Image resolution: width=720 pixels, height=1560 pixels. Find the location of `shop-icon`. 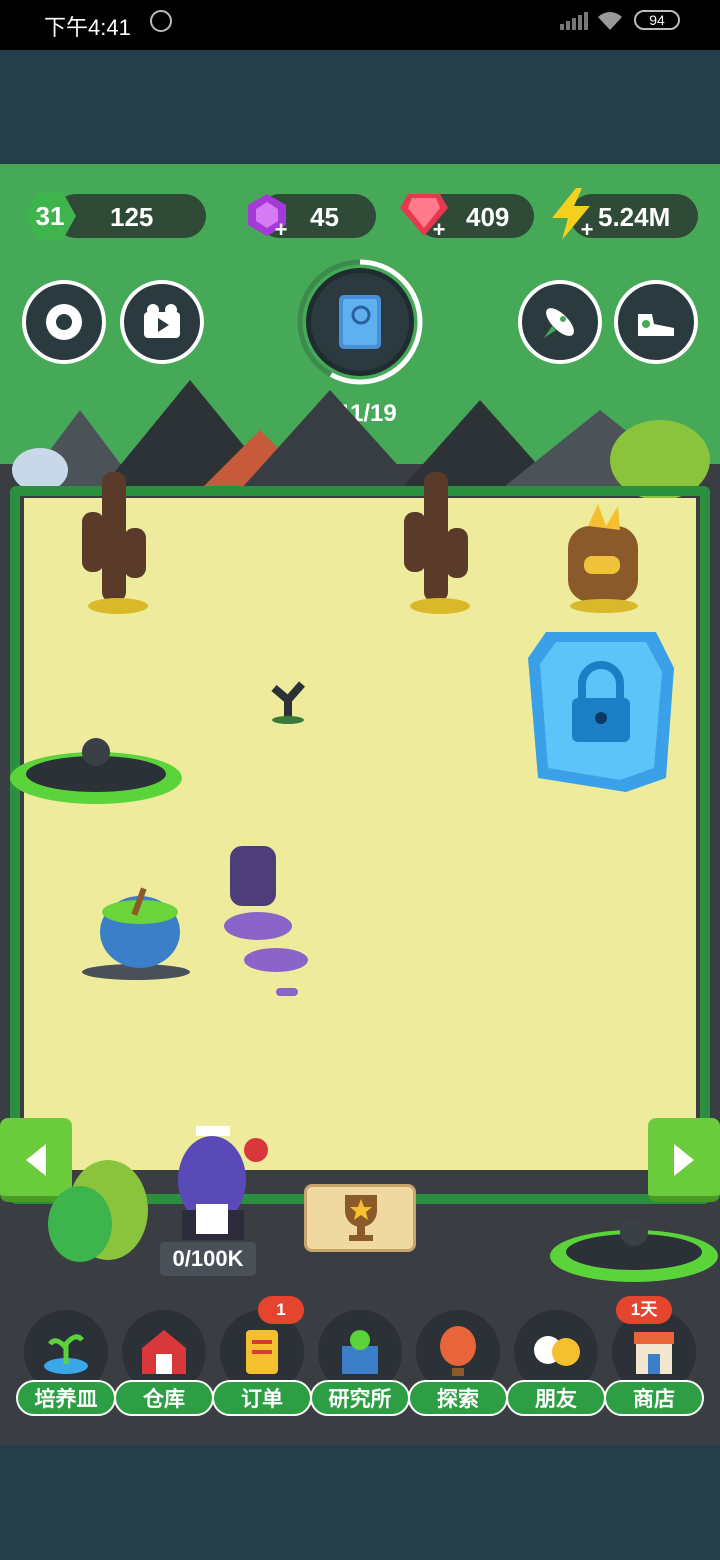

shop-icon is located at coordinates (654, 1353).